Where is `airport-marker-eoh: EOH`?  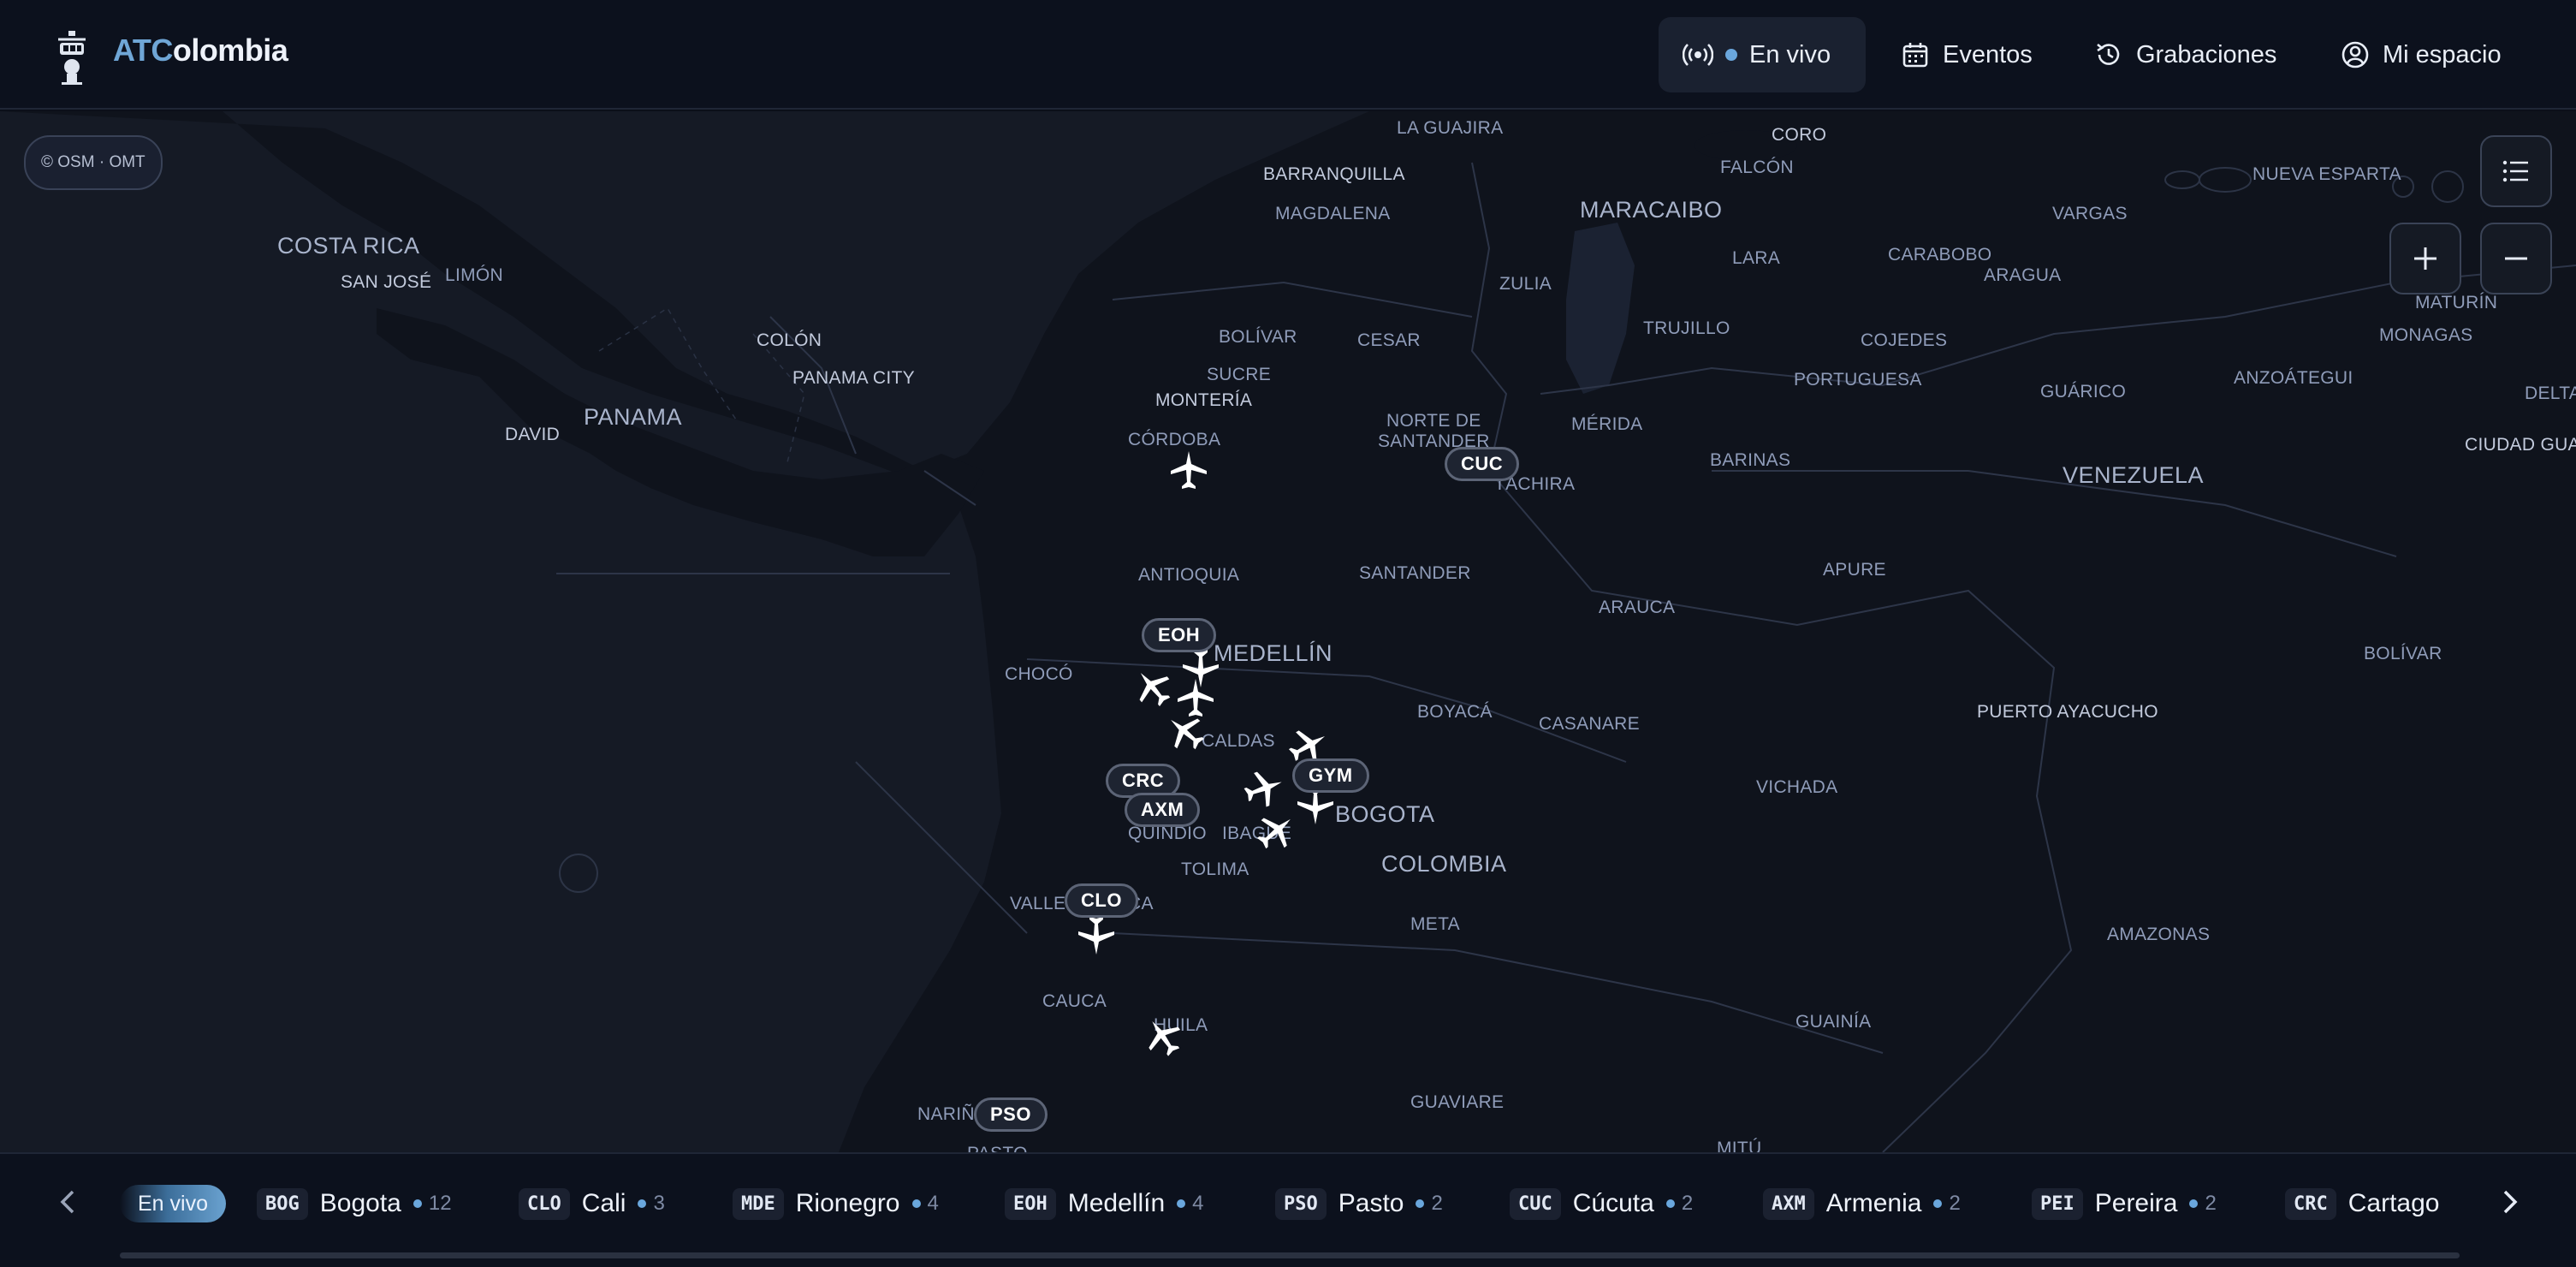 airport-marker-eoh: EOH is located at coordinates (1179, 635).